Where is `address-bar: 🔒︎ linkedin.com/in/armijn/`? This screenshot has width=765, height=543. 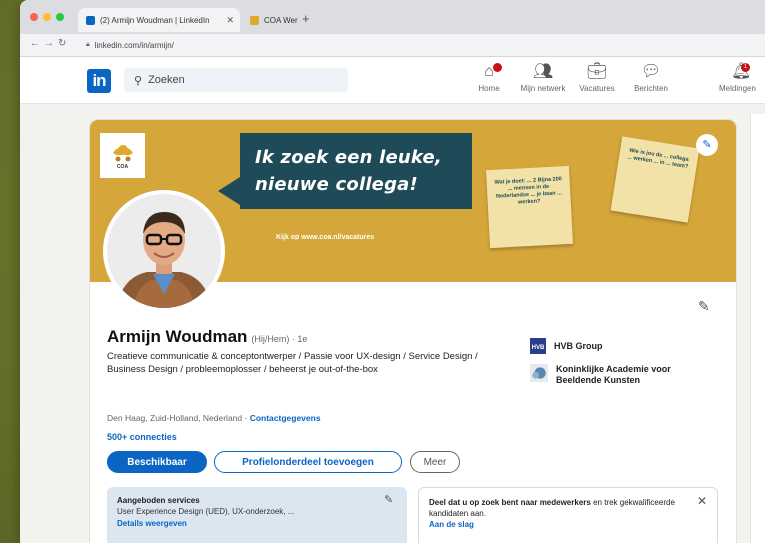 address-bar: 🔒︎ linkedin.com/in/armijn/ is located at coordinates (420, 45).